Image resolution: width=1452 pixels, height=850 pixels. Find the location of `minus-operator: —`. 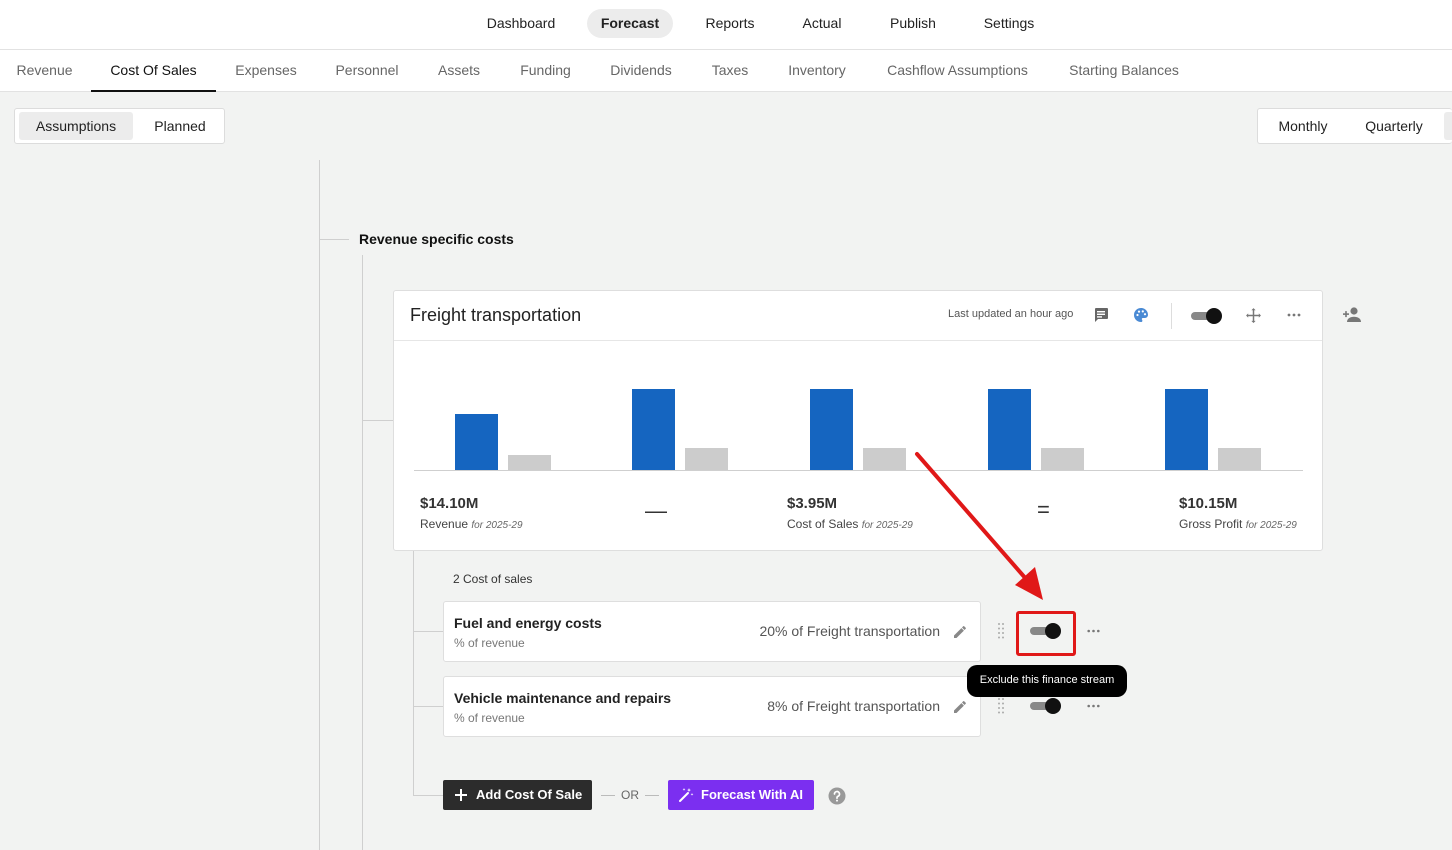

minus-operator: — is located at coordinates (656, 510).